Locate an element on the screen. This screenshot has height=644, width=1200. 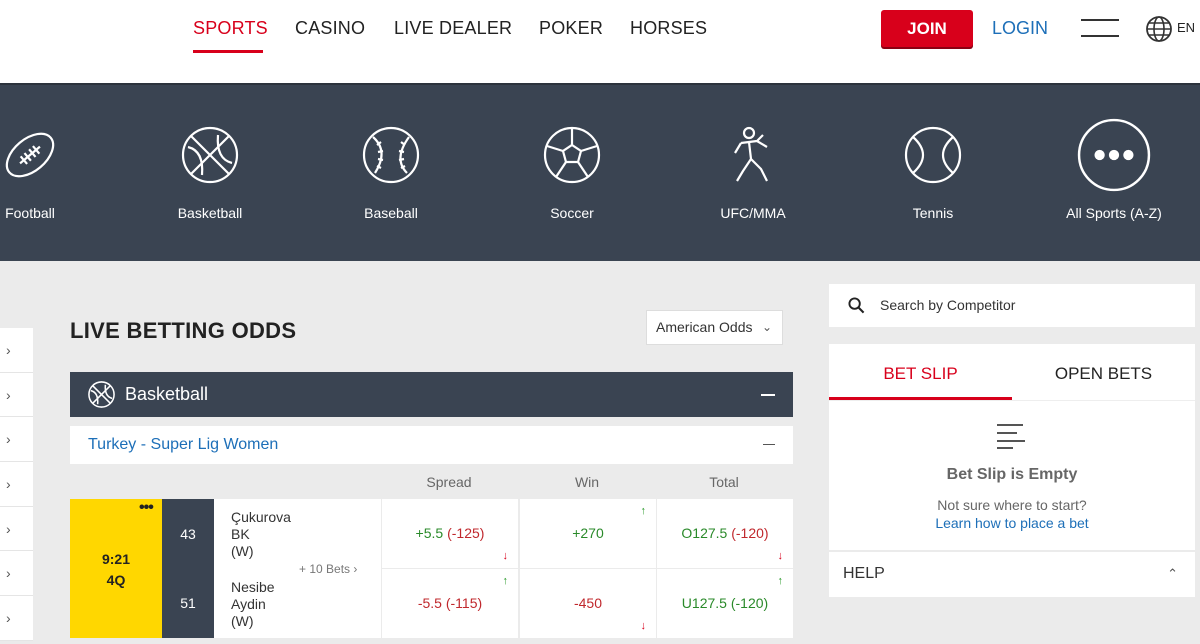
game-clock: 9:21 4Q is located at coordinates (116, 570).